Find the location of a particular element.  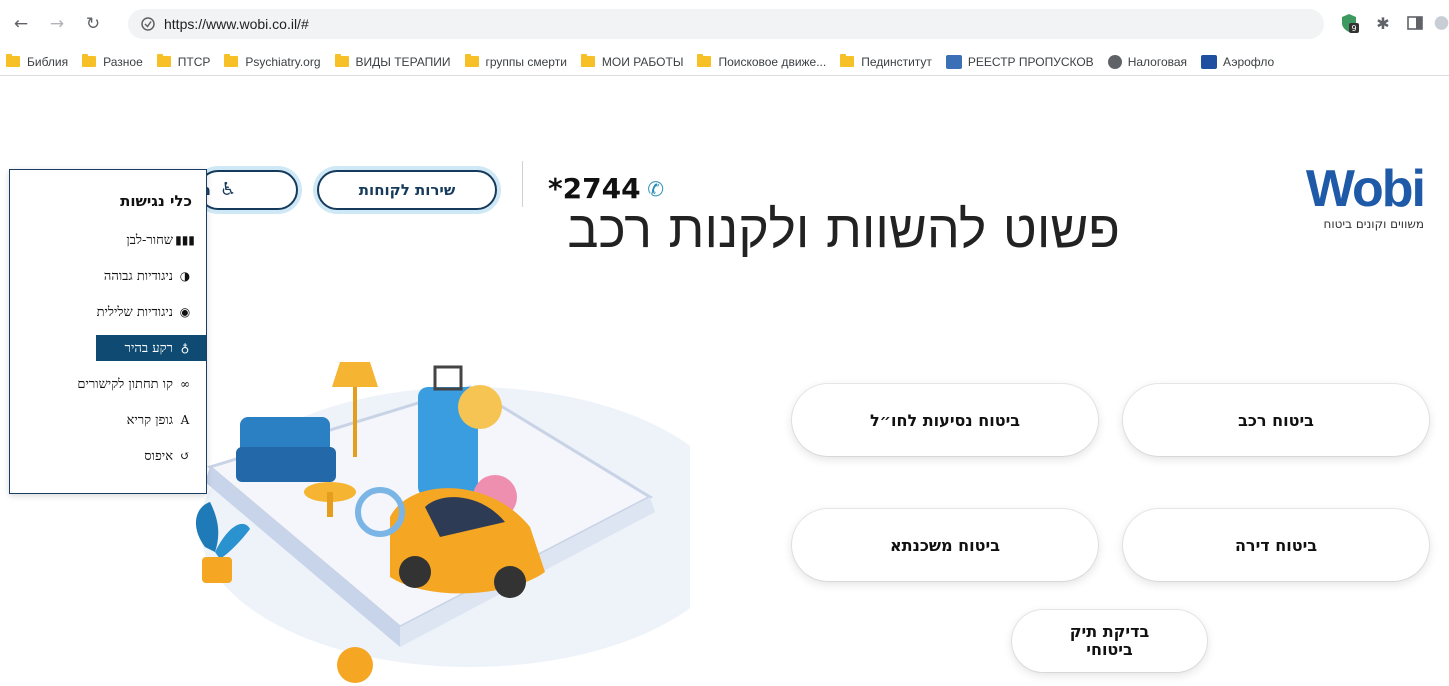

customer-service-button: שירות לקוחות is located at coordinates (407, 190).